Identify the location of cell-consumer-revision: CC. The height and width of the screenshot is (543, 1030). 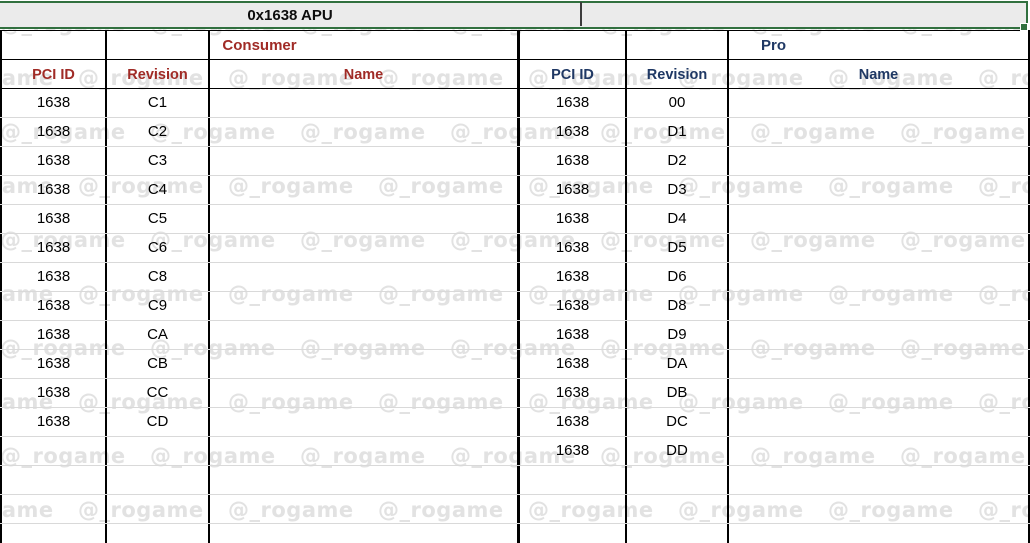
(157, 392).